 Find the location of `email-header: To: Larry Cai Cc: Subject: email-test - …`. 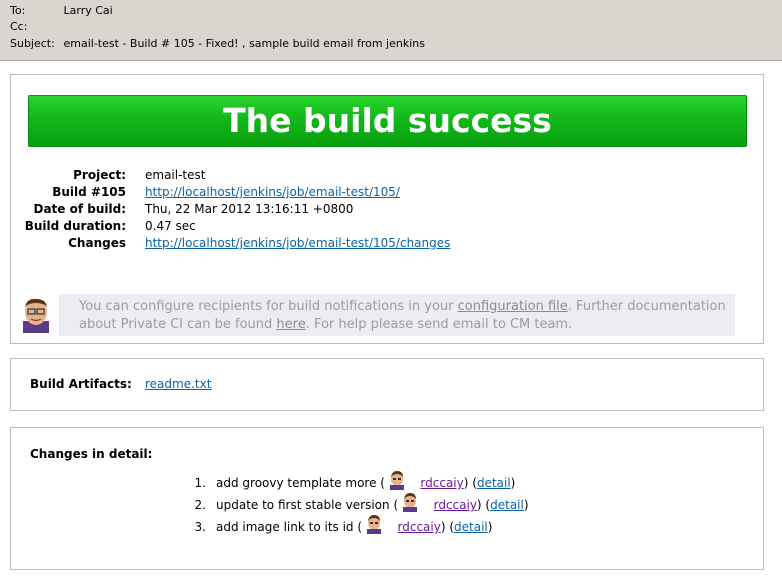

email-header: To: Larry Cai Cc: Subject: email-test - … is located at coordinates (391, 30).